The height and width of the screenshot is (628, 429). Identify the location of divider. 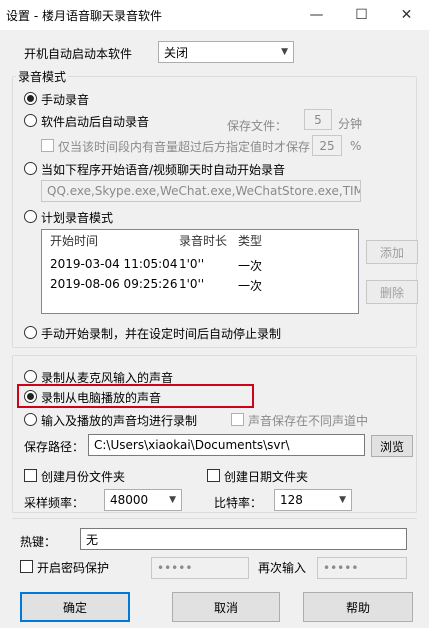
(214, 518).